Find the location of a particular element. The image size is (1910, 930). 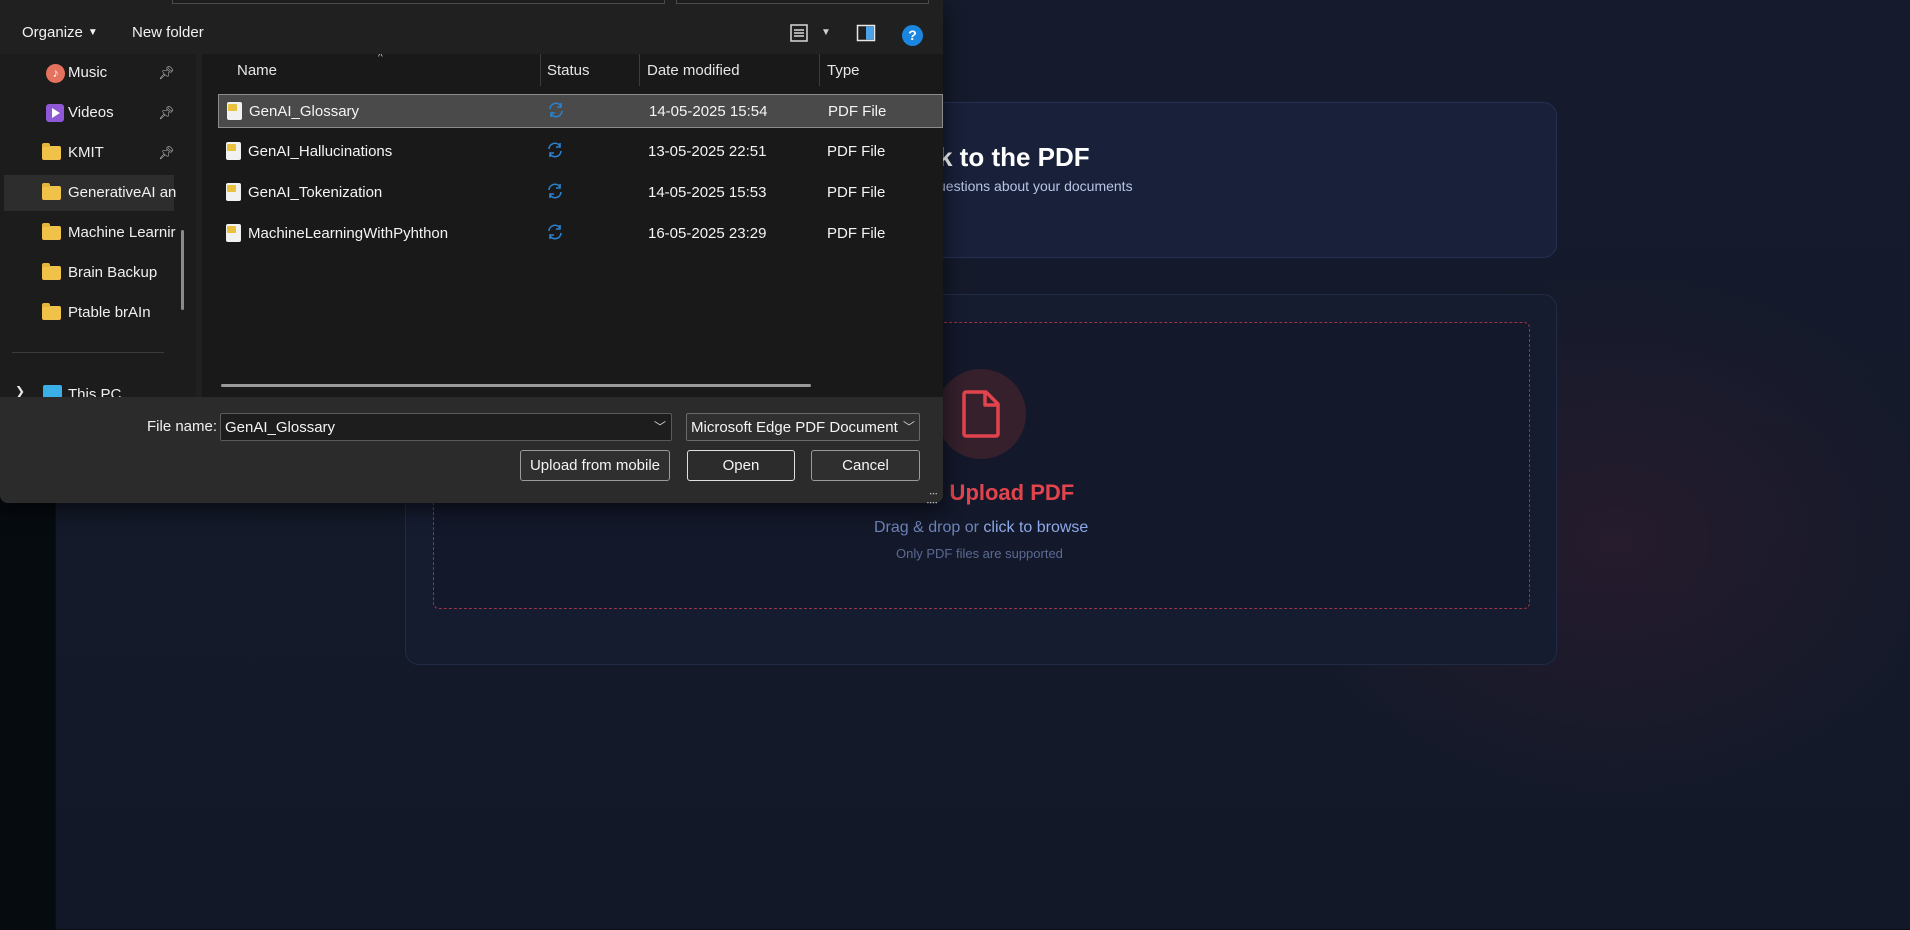

file-row: GenAI_Glossary 14-05-2025 15:54 PDF File is located at coordinates (580, 111).